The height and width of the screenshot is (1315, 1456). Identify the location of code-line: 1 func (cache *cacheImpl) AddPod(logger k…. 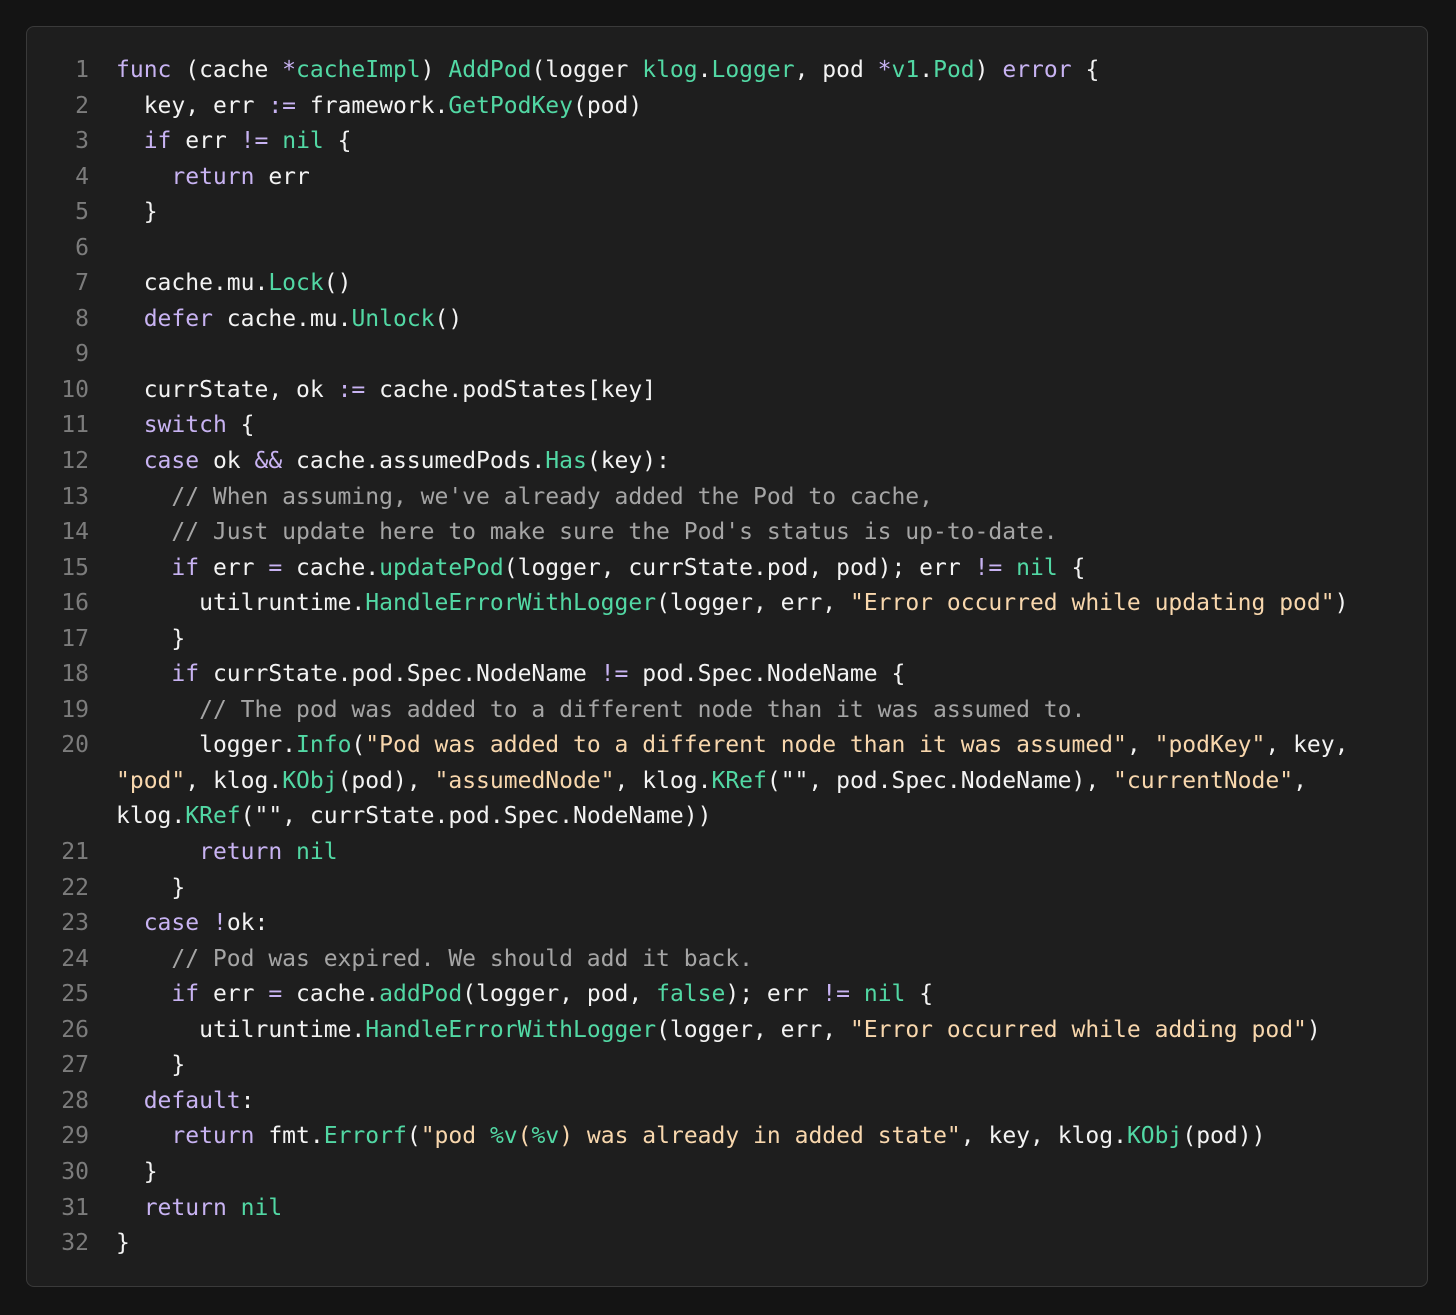
(727, 71).